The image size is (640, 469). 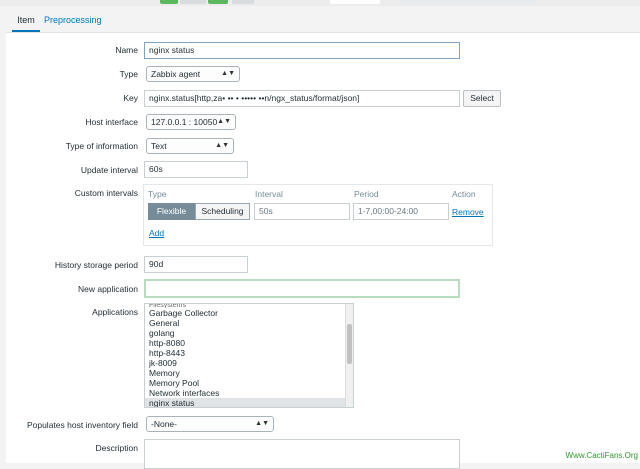 What do you see at coordinates (196, 264) in the screenshot?
I see `history-storage-period-input: 90d` at bounding box center [196, 264].